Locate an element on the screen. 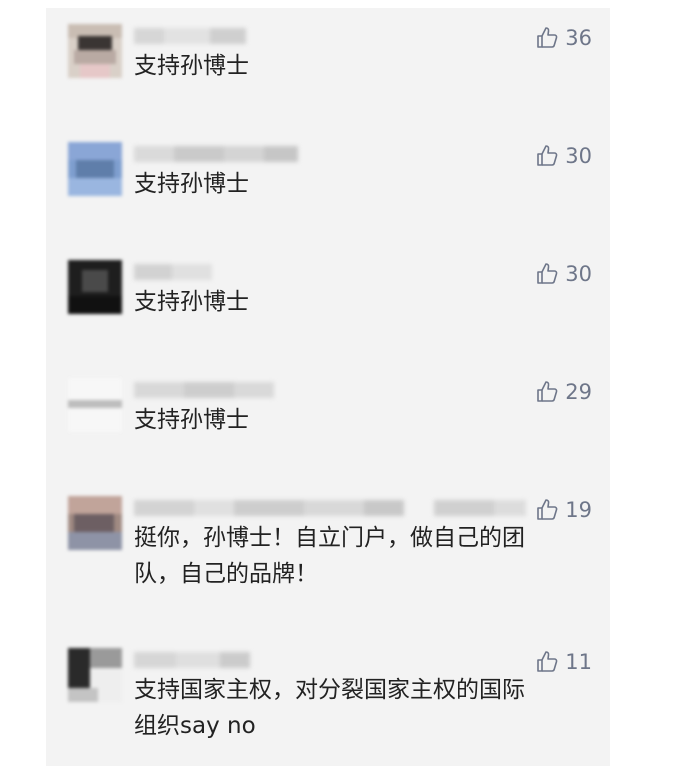 The width and height of the screenshot is (678, 766). like-count: 19 is located at coordinates (578, 510).